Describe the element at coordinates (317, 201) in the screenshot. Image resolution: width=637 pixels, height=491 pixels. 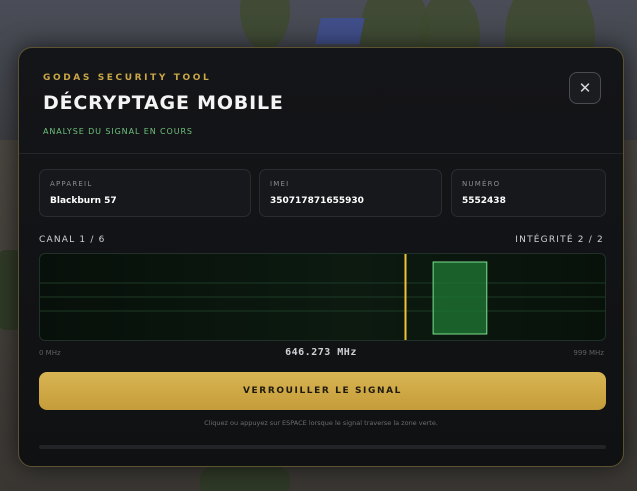
I see `imei-value: 350717871655930` at that location.